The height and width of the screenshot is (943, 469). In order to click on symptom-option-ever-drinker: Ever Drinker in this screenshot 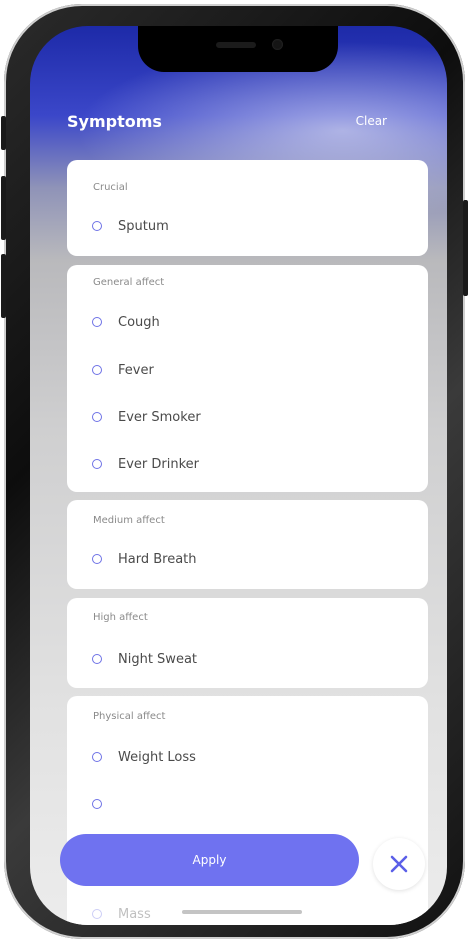, I will do `click(145, 464)`.